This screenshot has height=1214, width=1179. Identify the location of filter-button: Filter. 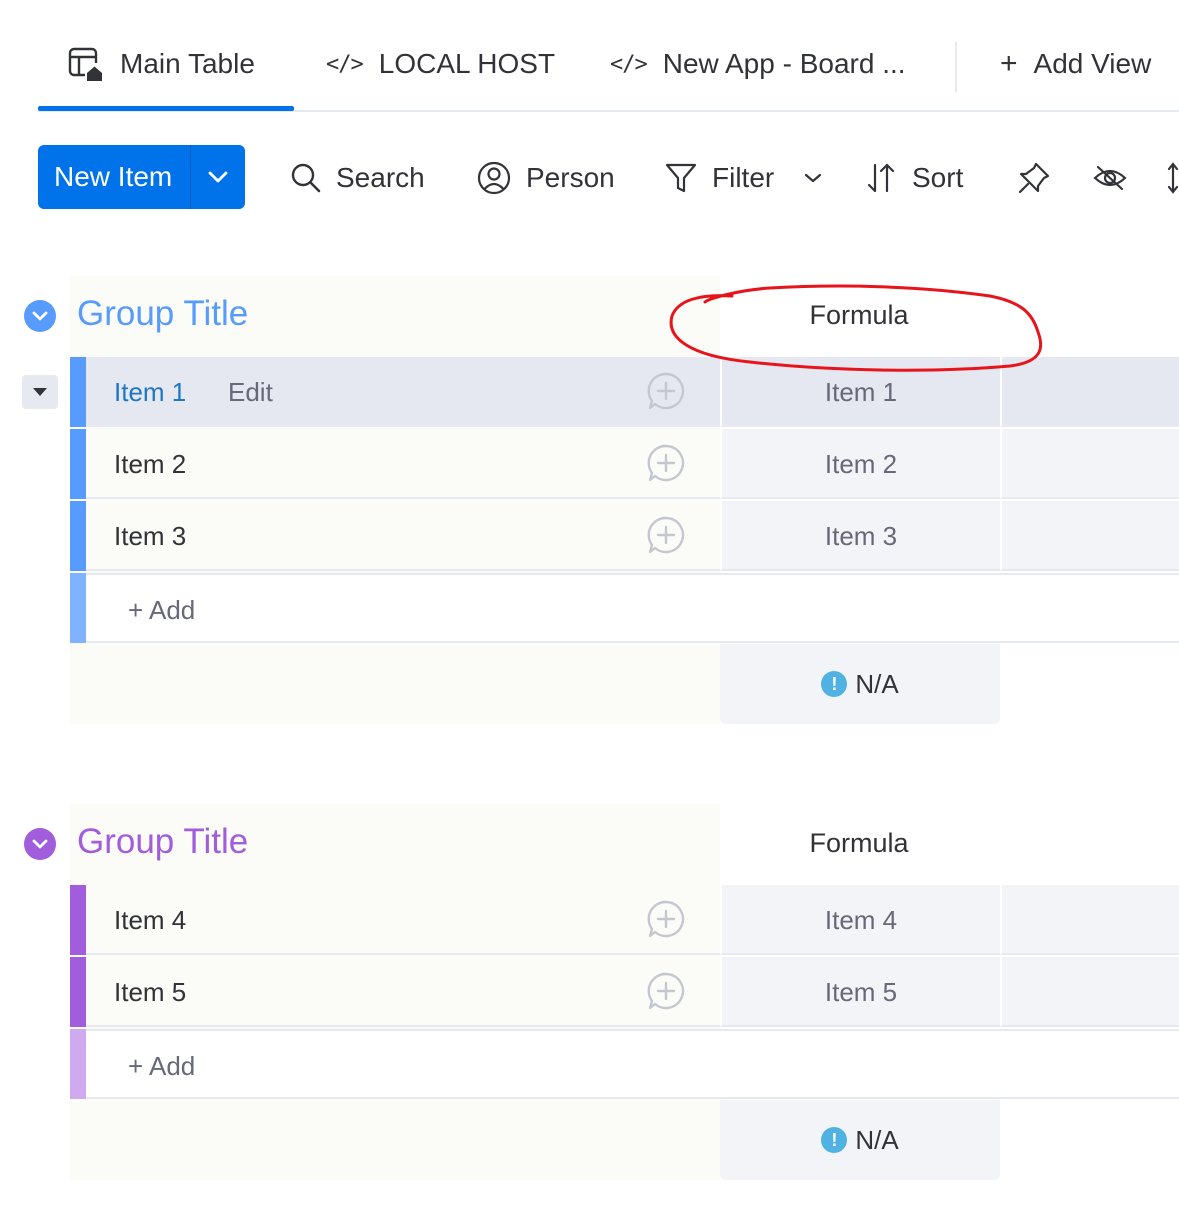
(719, 178).